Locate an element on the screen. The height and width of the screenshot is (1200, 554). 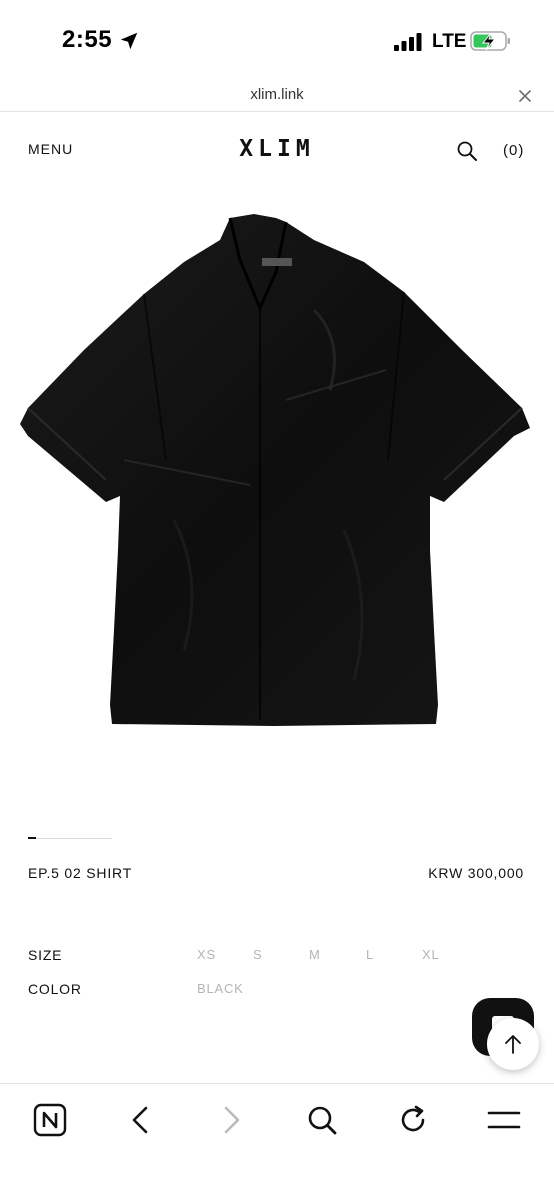
size-option-s: S is located at coordinates (257, 954).